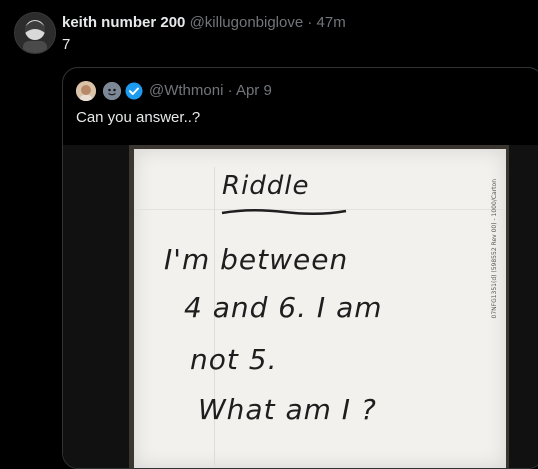 This screenshot has width=538, height=469. I want to click on tweet-header: keith number 200 @killugonbiglove · 47m, so click(204, 23).